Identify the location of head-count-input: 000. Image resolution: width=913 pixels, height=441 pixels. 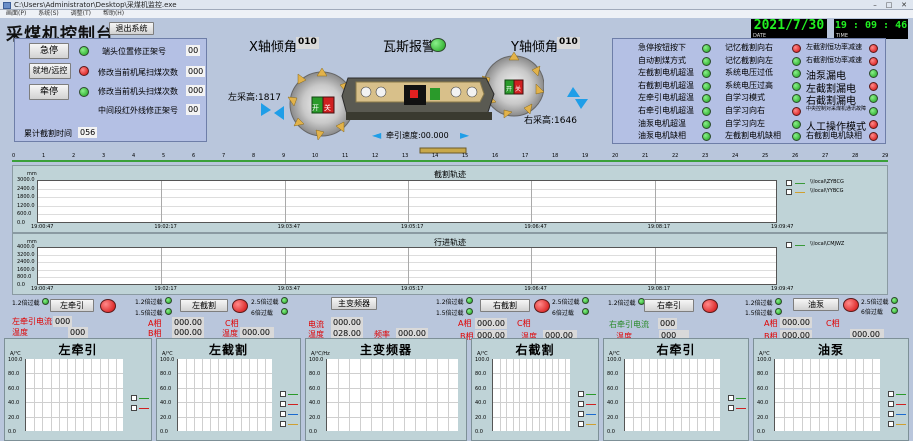
(196, 90).